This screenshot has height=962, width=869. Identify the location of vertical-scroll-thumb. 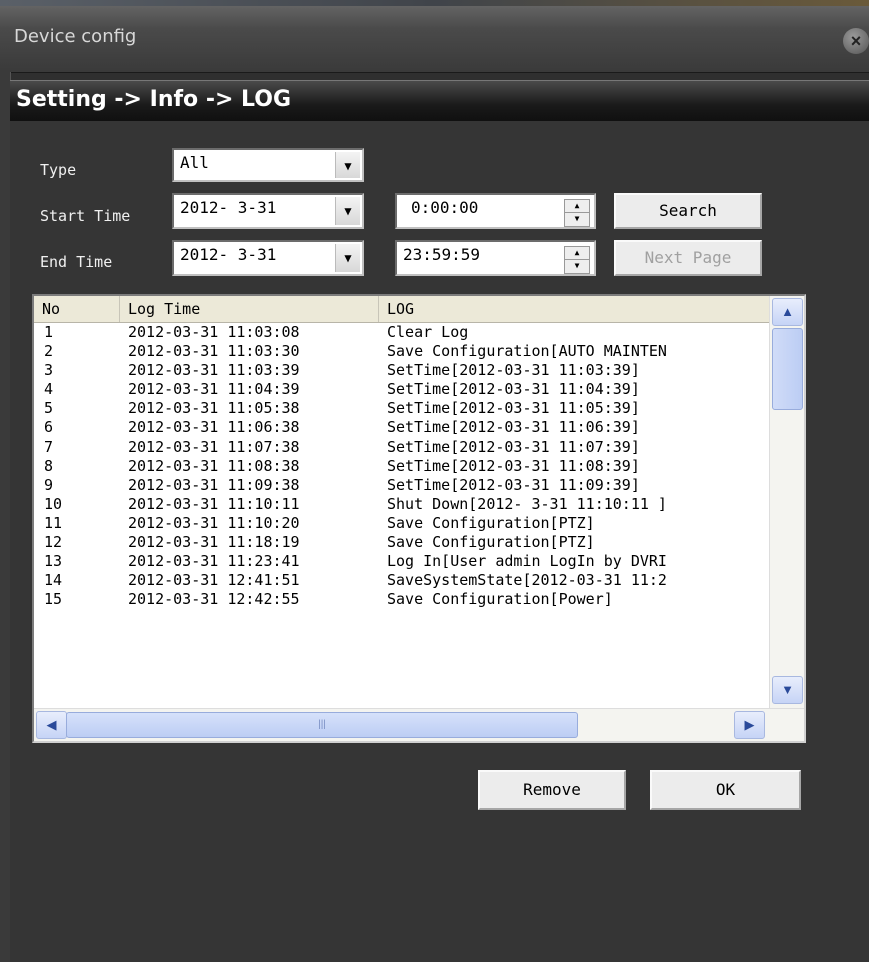
(787, 369).